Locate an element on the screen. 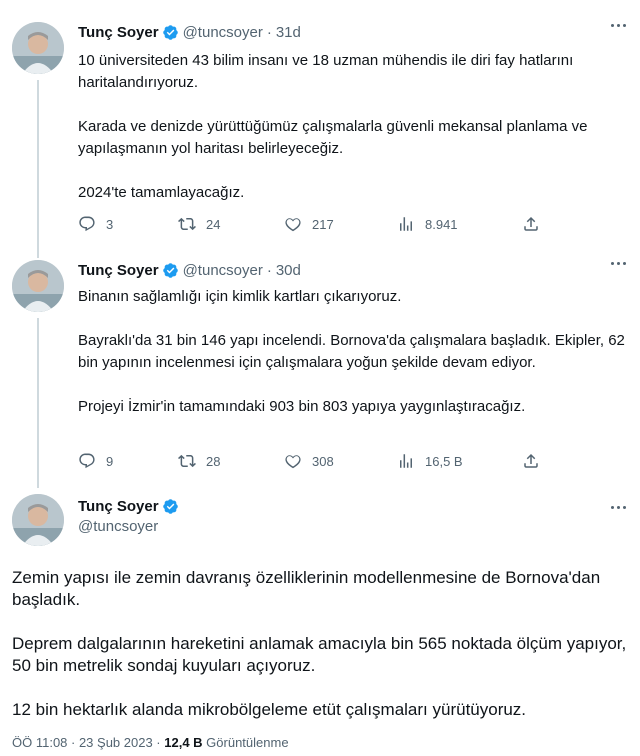 The height and width of the screenshot is (756, 640). tweet-paragraph: 2024'te tamamlayacağız. is located at coordinates (161, 192).